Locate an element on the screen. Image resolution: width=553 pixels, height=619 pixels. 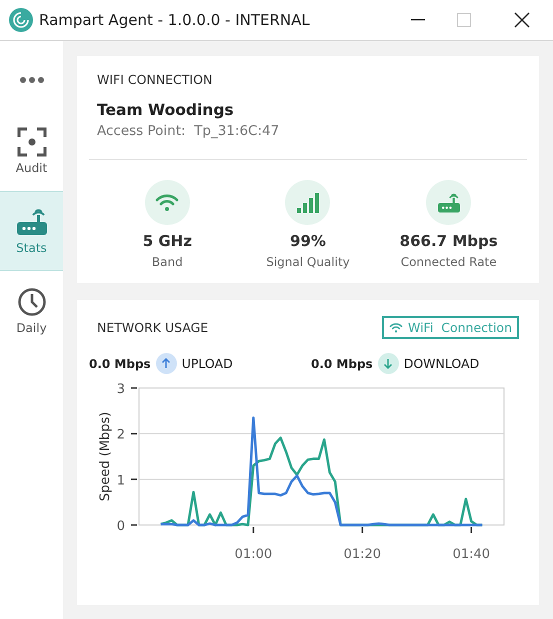
focus-icon is located at coordinates (31, 142).